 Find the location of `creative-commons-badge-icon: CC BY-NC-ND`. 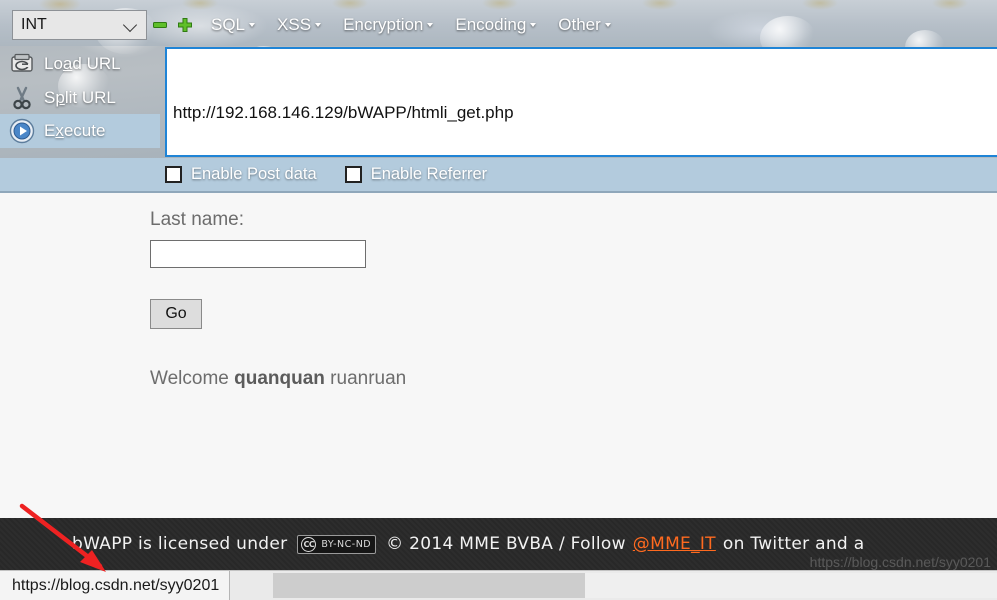

creative-commons-badge-icon: CC BY-NC-ND is located at coordinates (337, 544).